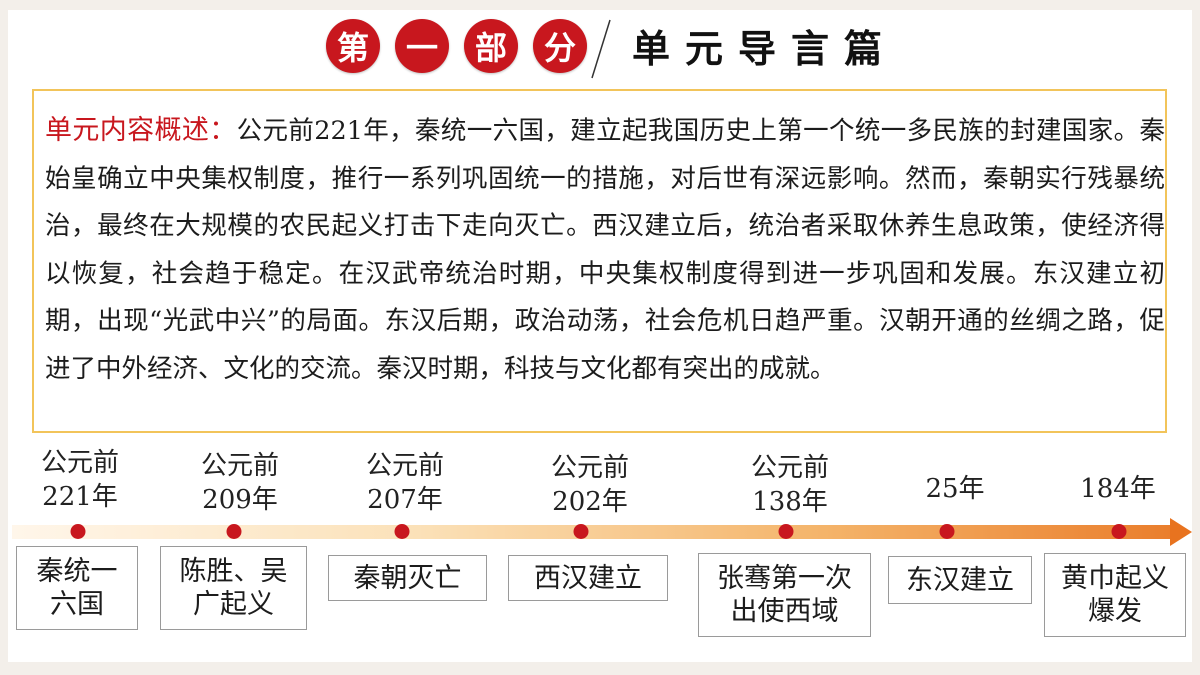  What do you see at coordinates (491, 46) in the screenshot?
I see `header-circle-3: 部` at bounding box center [491, 46].